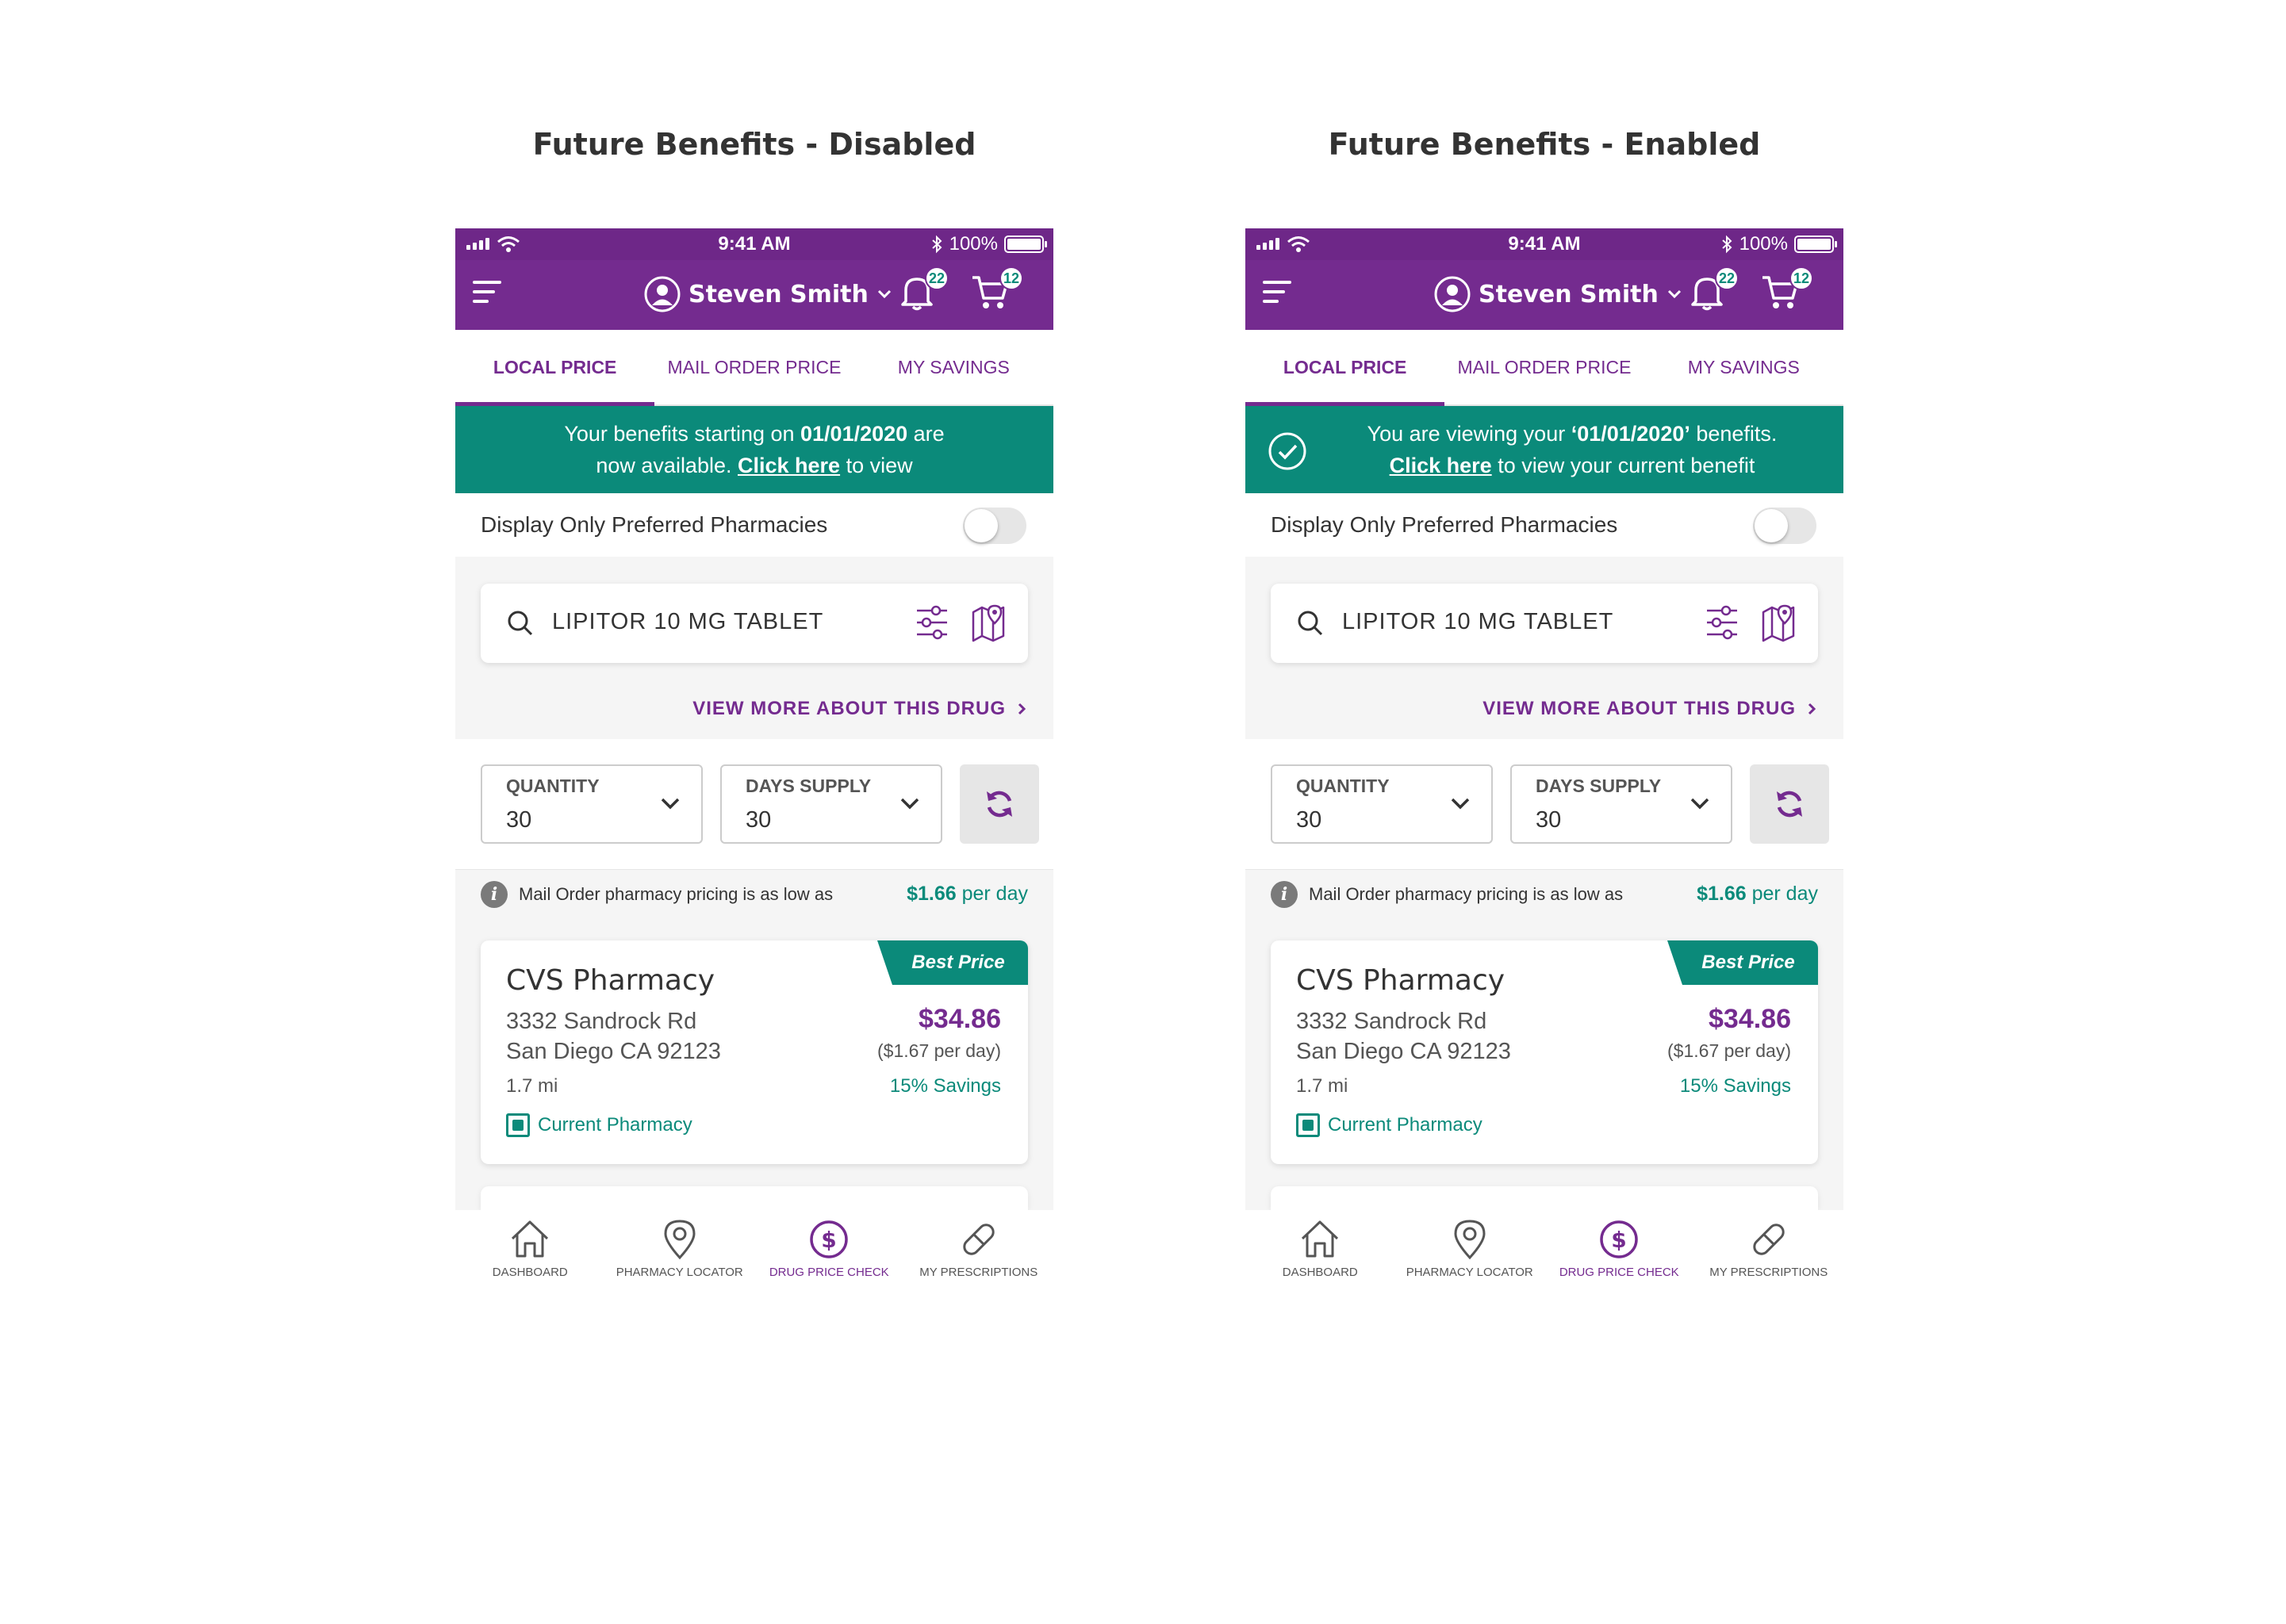 This screenshot has width=2286, height=1624. I want to click on app-header: 9:41 AM 100% Steven Smith 22 12, so click(754, 279).